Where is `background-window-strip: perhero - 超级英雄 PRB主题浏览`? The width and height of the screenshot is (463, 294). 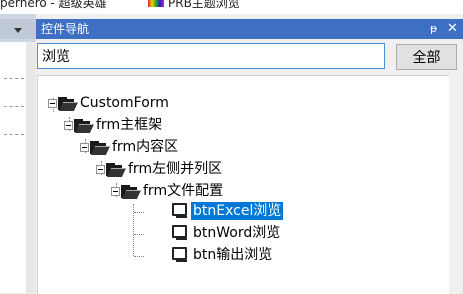 background-window-strip: perhero - 超级英雄 PRB主题浏览 is located at coordinates (231, 7).